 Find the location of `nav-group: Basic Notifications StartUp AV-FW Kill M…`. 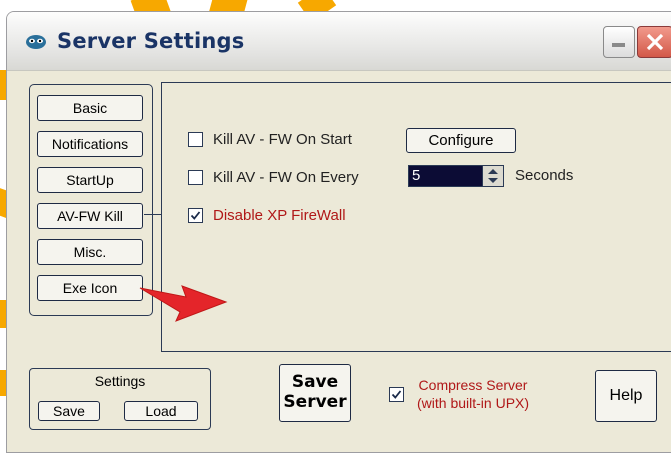

nav-group: Basic Notifications StartUp AV-FW Kill M… is located at coordinates (91, 200).